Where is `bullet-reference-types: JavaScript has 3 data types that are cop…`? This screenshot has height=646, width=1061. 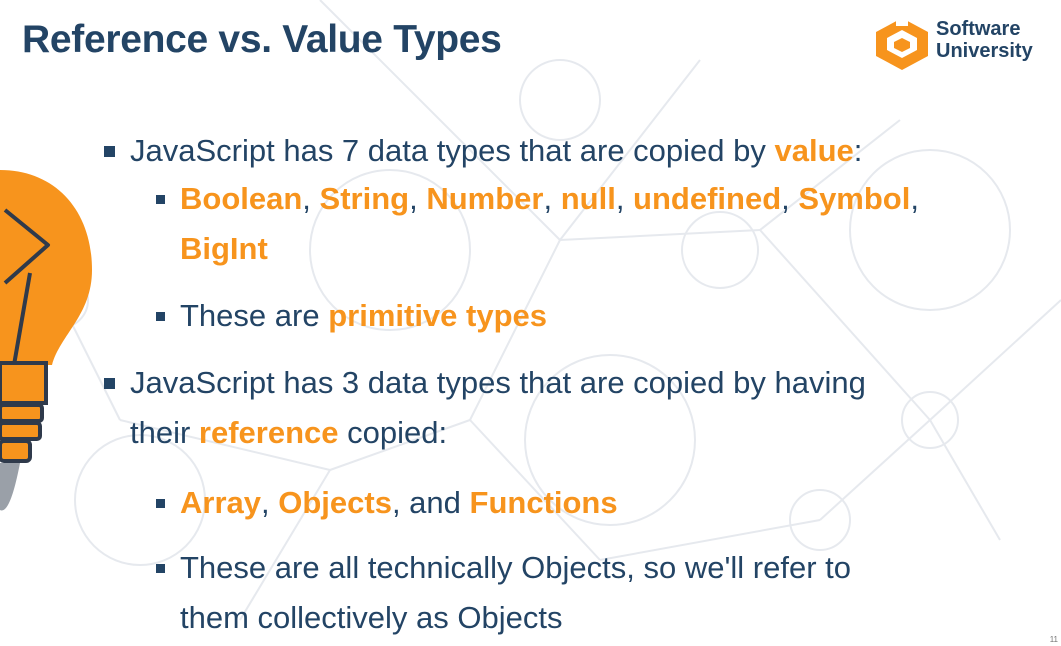 bullet-reference-types: JavaScript has 3 data types that are cop… is located at coordinates (579, 408).